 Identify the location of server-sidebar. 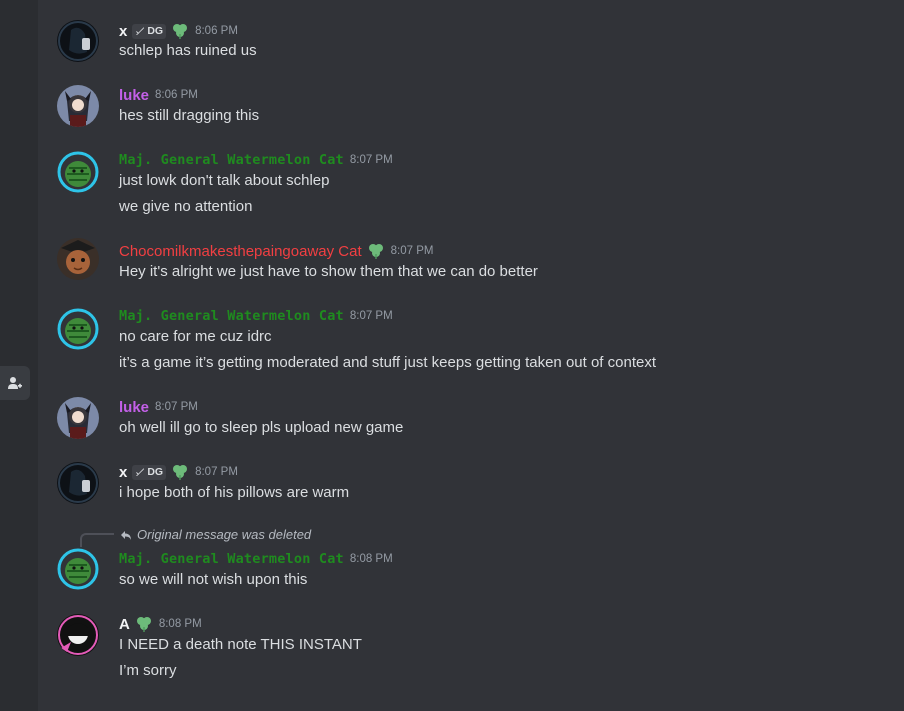
(19, 355).